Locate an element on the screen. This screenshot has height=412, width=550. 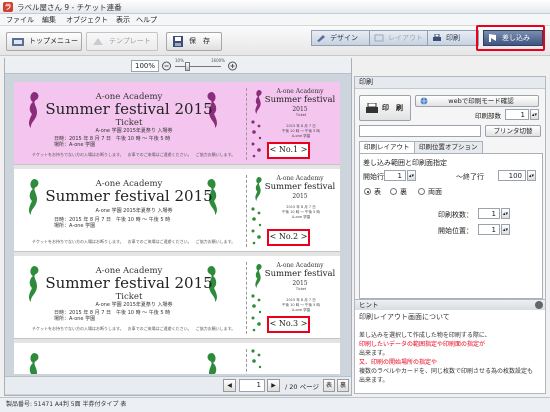
menu-file: ファイル is located at coordinates (20, 20).